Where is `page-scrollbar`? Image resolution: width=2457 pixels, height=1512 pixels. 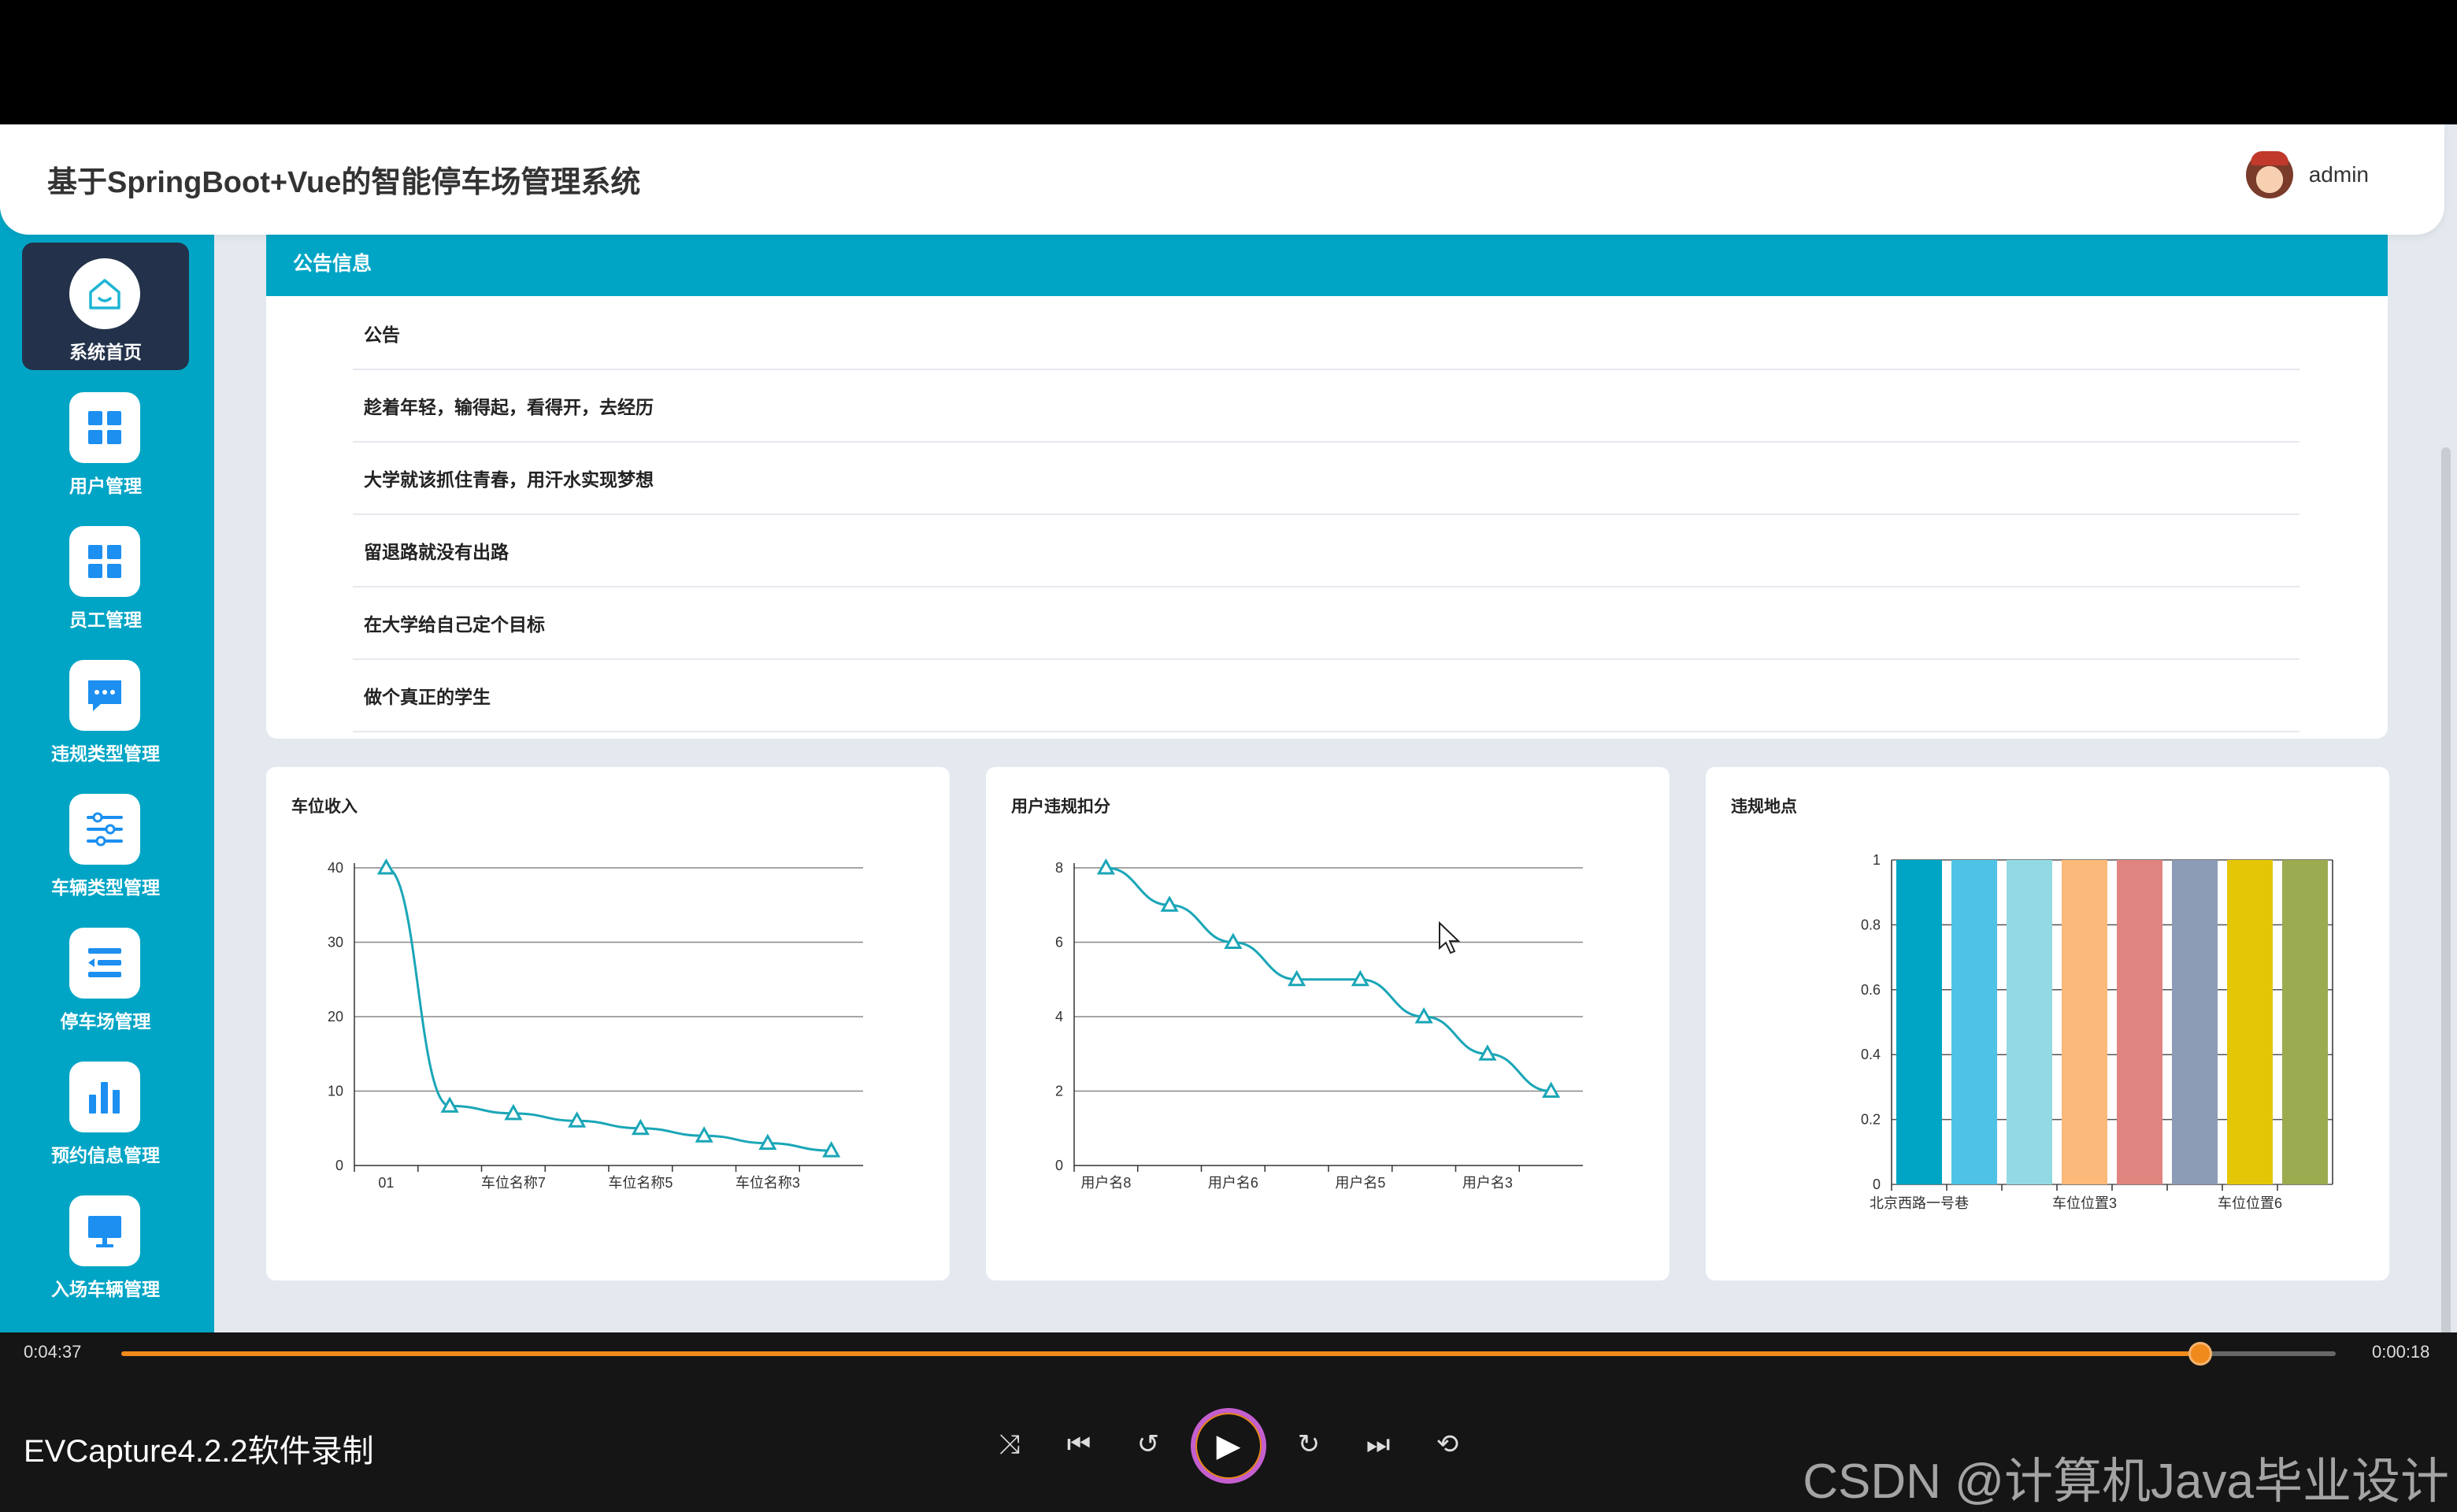 page-scrollbar is located at coordinates (2446, 889).